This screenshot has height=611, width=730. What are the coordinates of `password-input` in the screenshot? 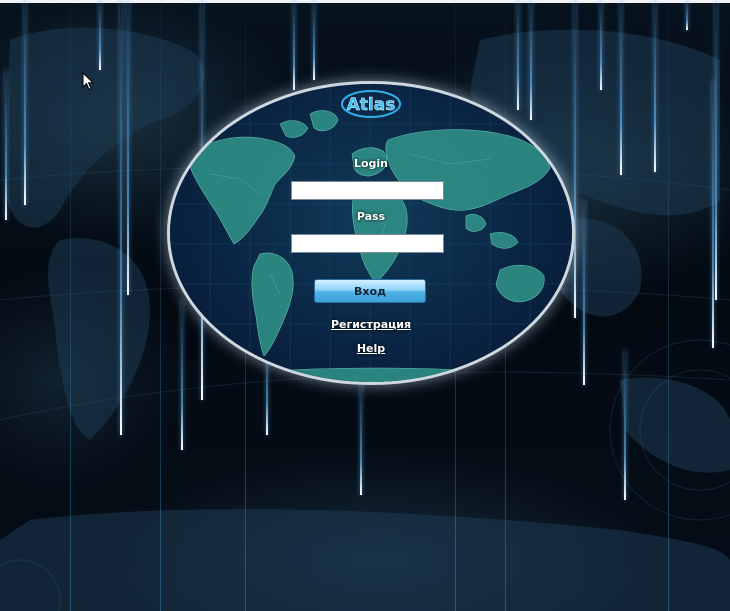 It's located at (367, 243).